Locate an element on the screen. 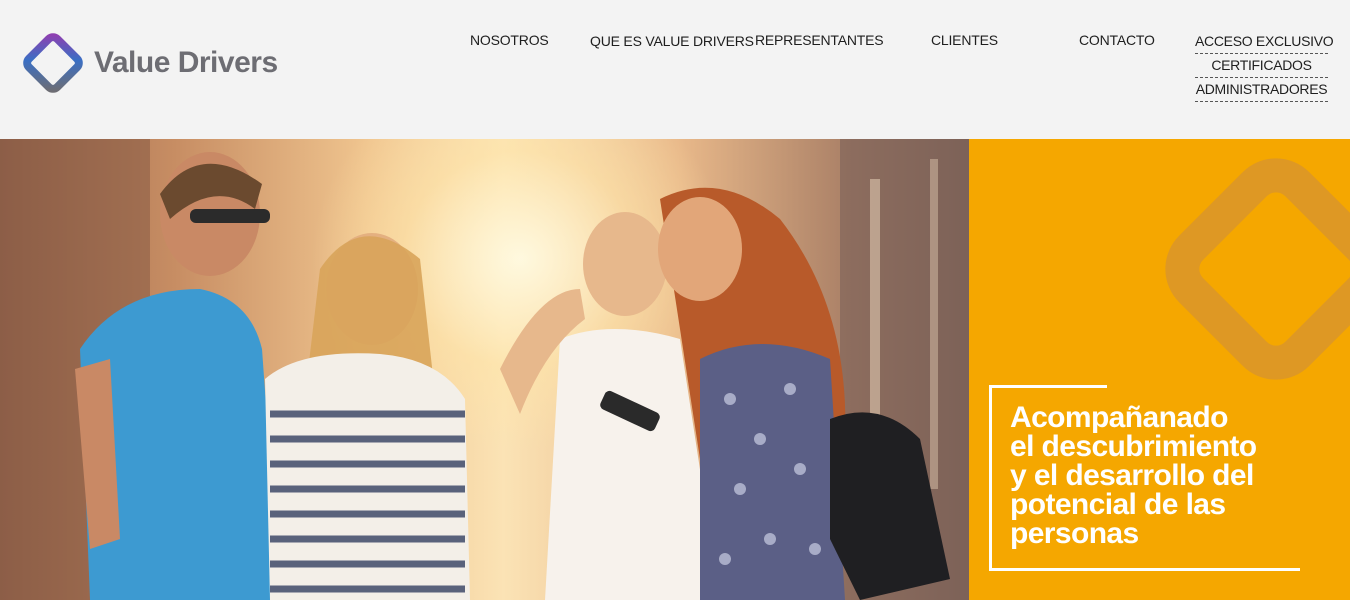 This screenshot has width=1350, height=600. certificados-link: CERTIFICADOS is located at coordinates (1261, 66).